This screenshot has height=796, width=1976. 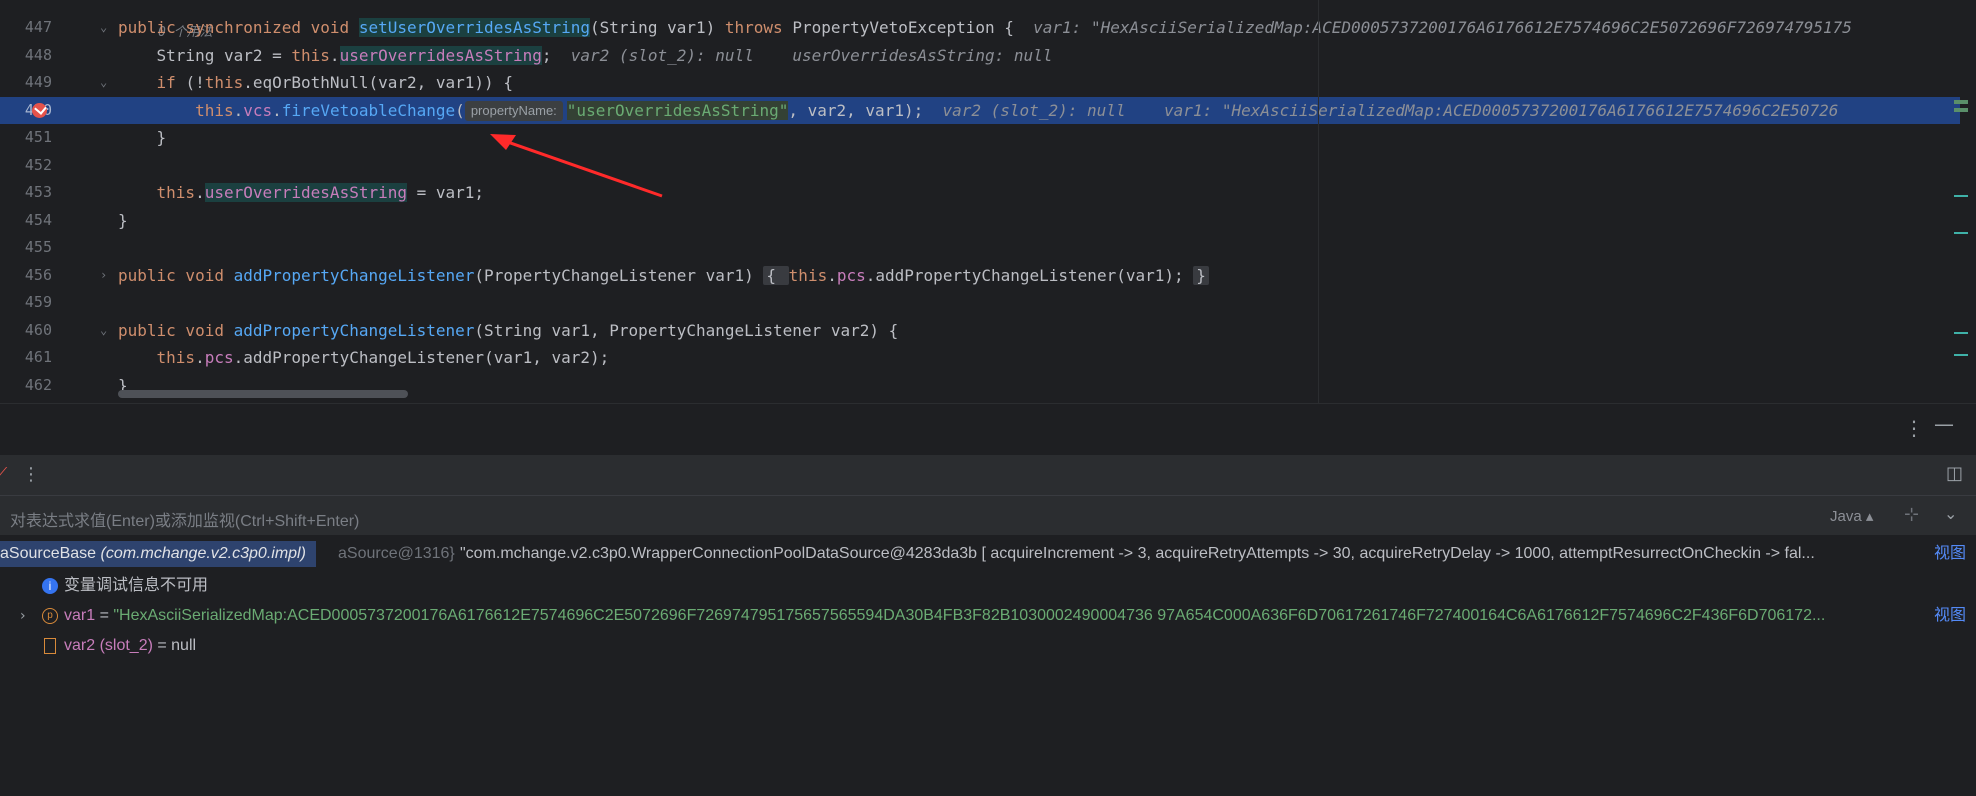 What do you see at coordinates (26, 385) in the screenshot?
I see `line-number: 462` at bounding box center [26, 385].